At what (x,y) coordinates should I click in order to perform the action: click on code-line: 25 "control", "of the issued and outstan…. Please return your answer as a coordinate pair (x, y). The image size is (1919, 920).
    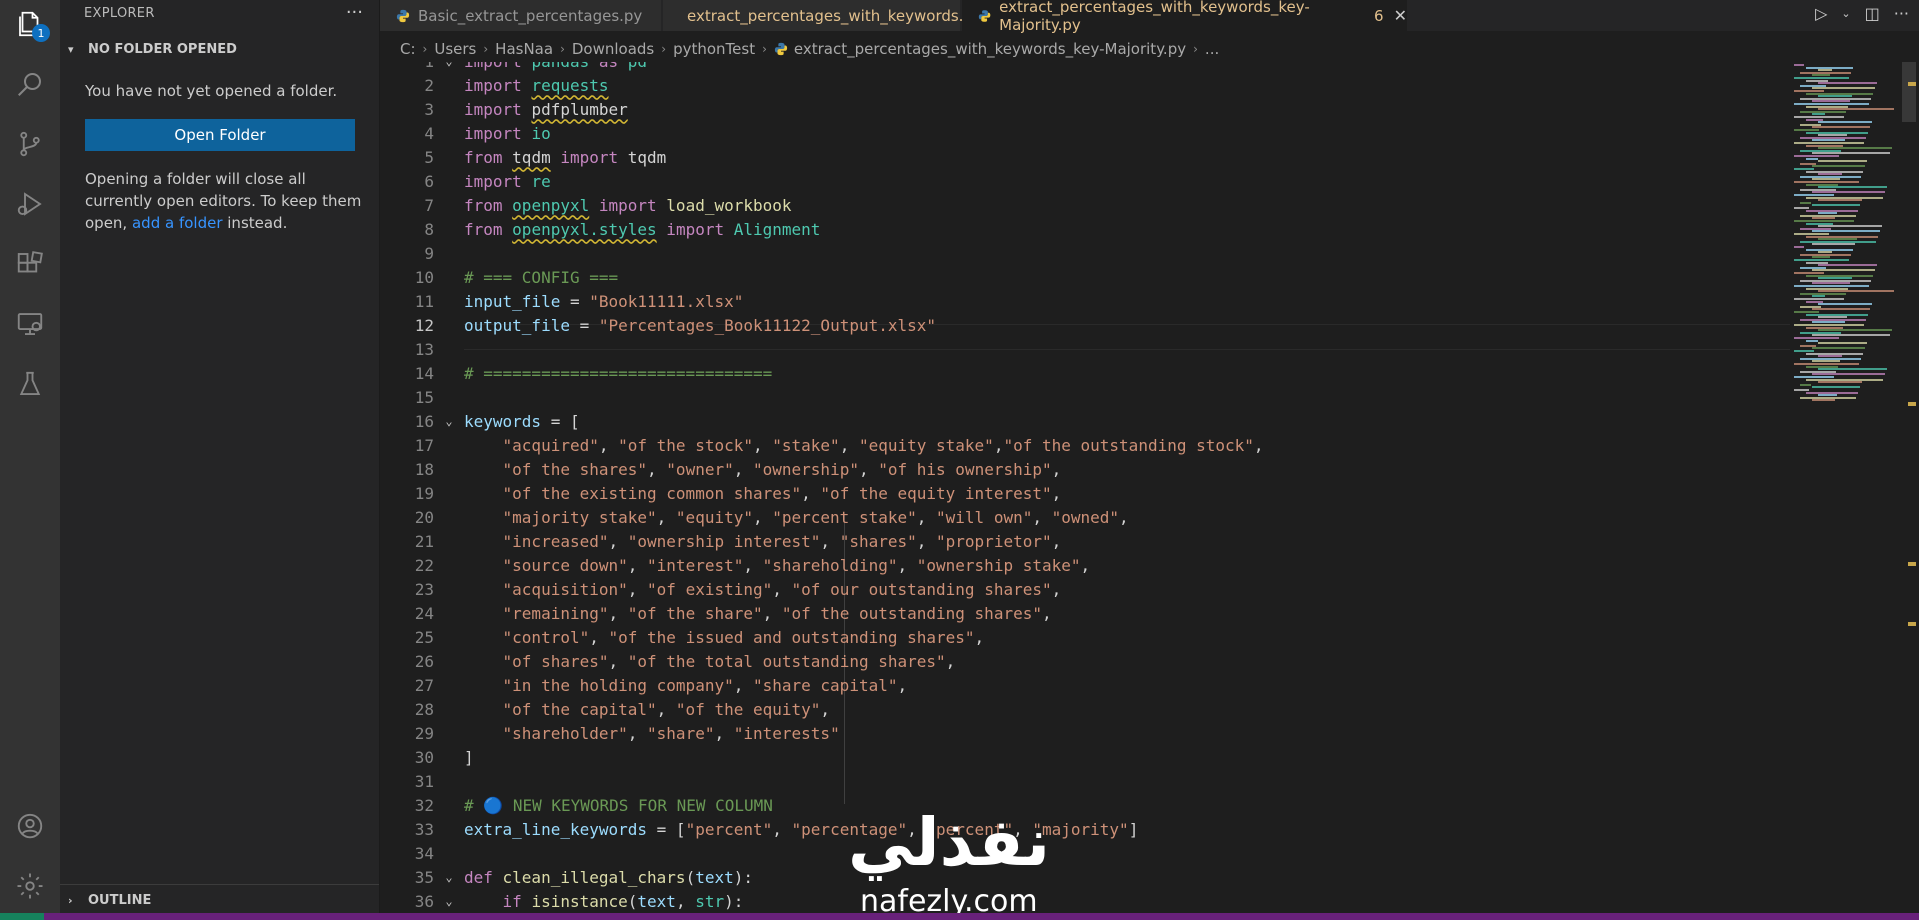
    Looking at the image, I should click on (1085, 637).